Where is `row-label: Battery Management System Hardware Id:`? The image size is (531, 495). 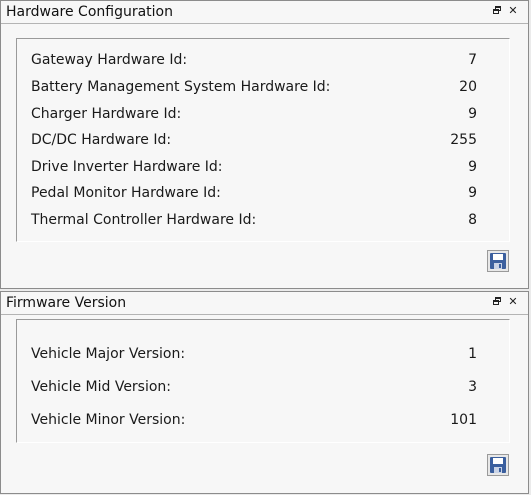
row-label: Battery Management System Hardware Id: is located at coordinates (181, 87).